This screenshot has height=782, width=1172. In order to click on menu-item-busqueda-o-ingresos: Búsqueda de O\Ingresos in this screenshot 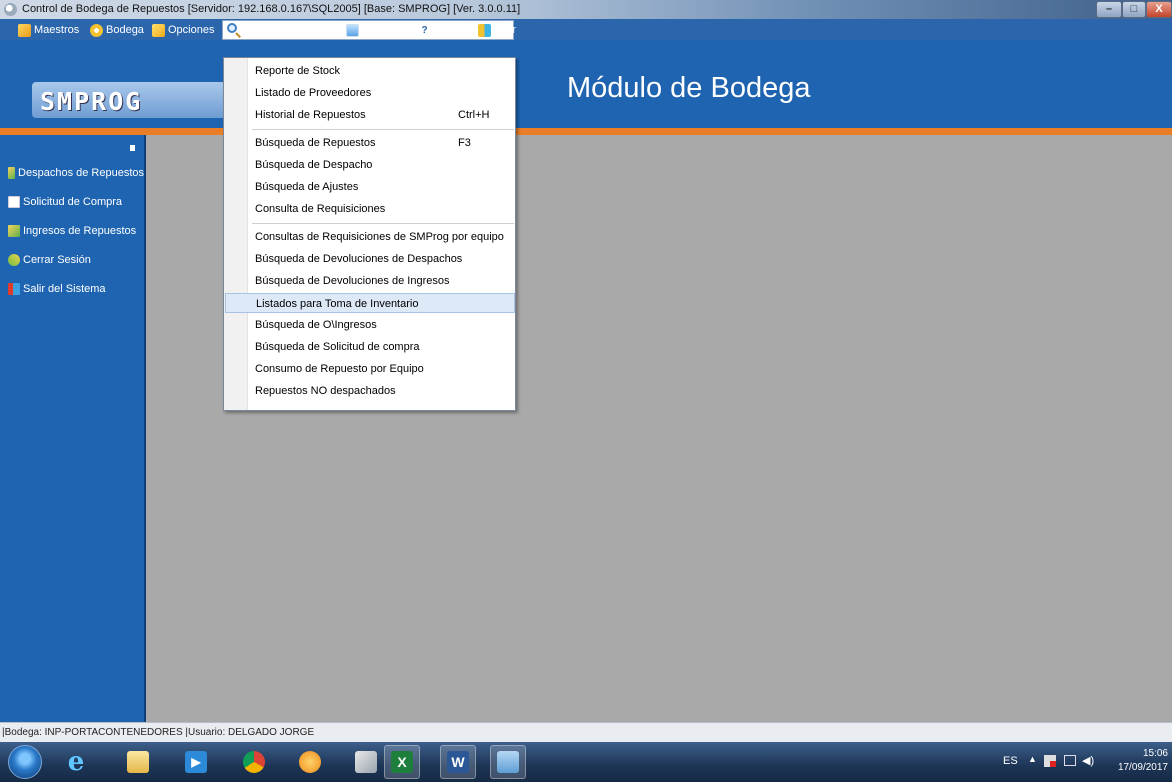, I will do `click(370, 325)`.